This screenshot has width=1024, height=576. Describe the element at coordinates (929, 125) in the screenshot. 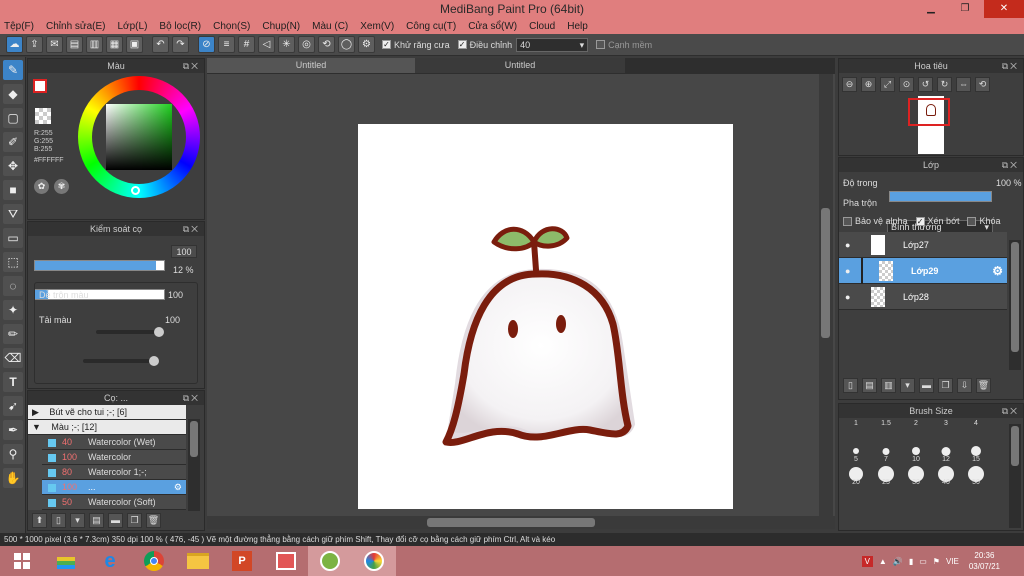

I see `navigator-preview` at that location.